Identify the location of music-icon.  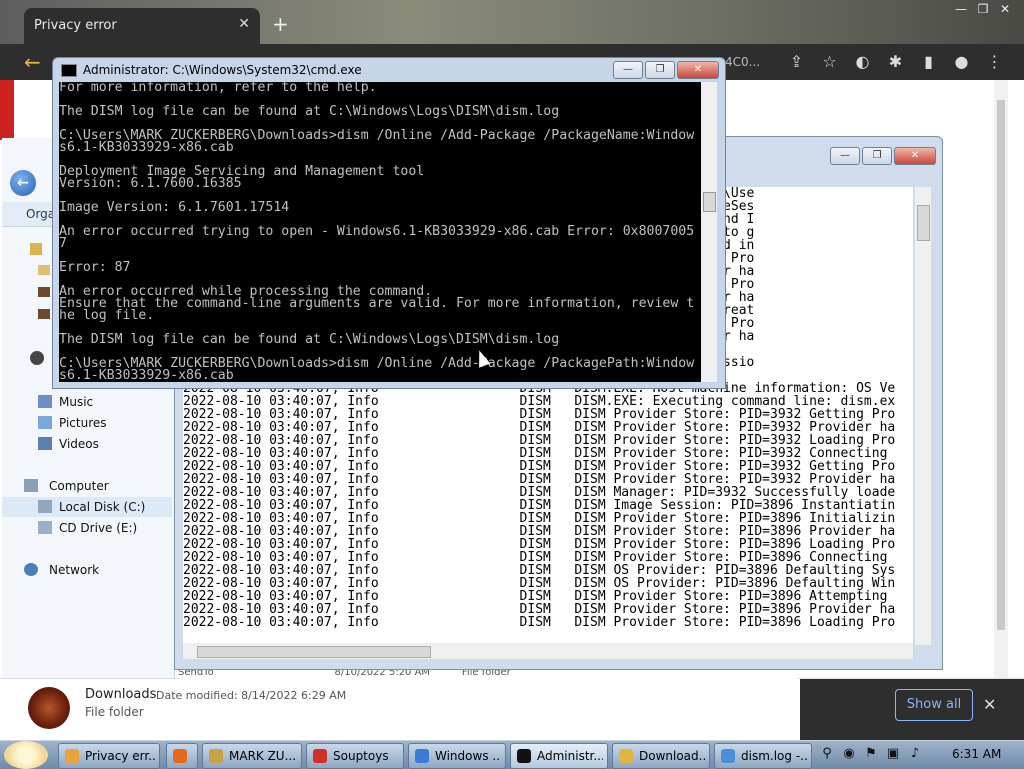
(45, 401).